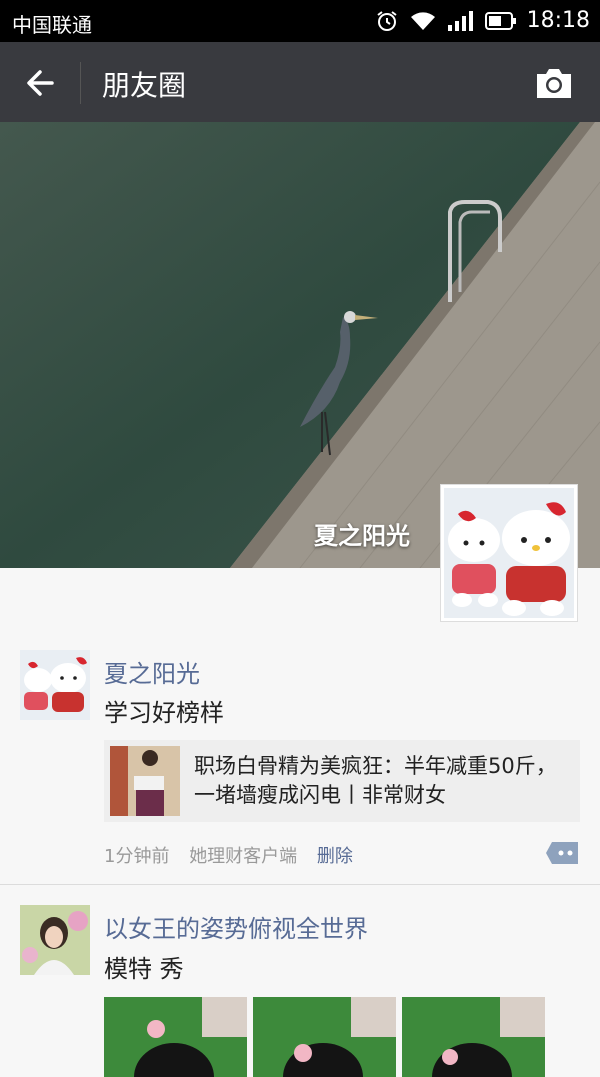  I want to click on post-meta: 1分钟前 她理财客户端 删除, so click(228, 855).